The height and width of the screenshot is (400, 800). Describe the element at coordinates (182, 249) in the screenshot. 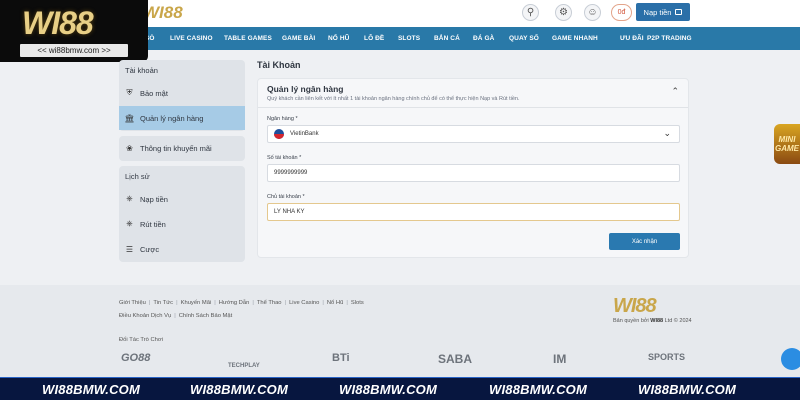

I see `sidebar-item-bet-history: ☰ Cược` at that location.